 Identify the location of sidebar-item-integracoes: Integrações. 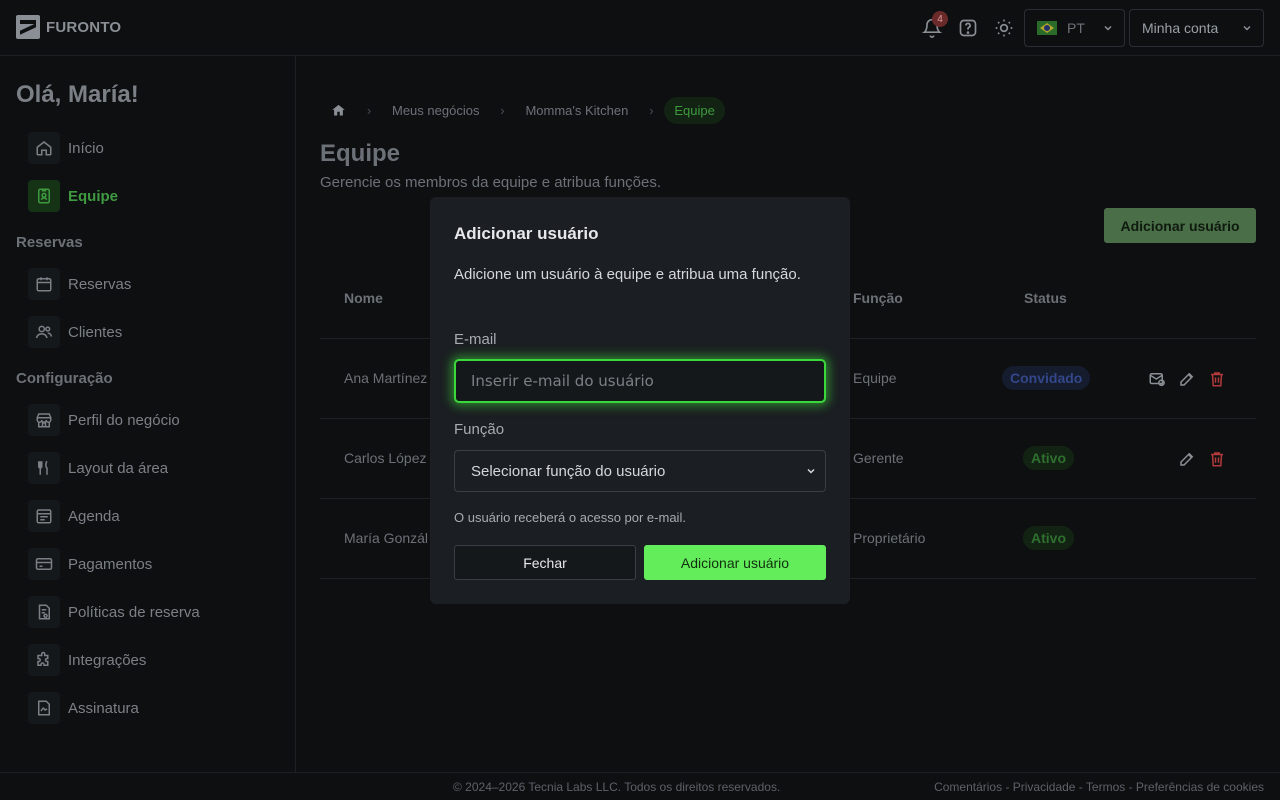
(87, 660).